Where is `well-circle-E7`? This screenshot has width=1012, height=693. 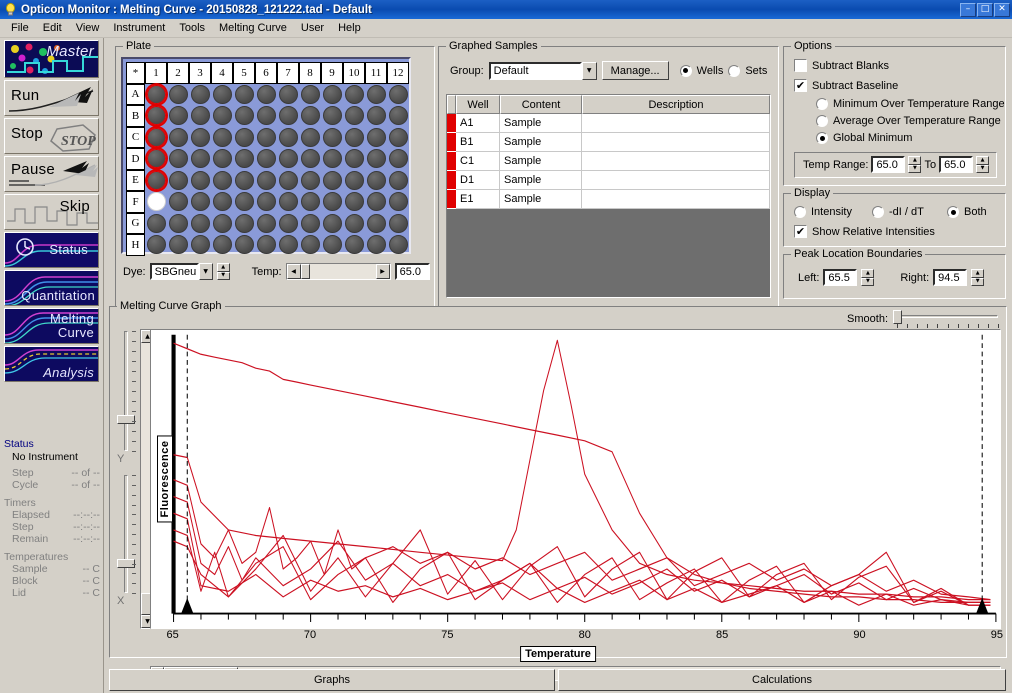 well-circle-E7 is located at coordinates (288, 180).